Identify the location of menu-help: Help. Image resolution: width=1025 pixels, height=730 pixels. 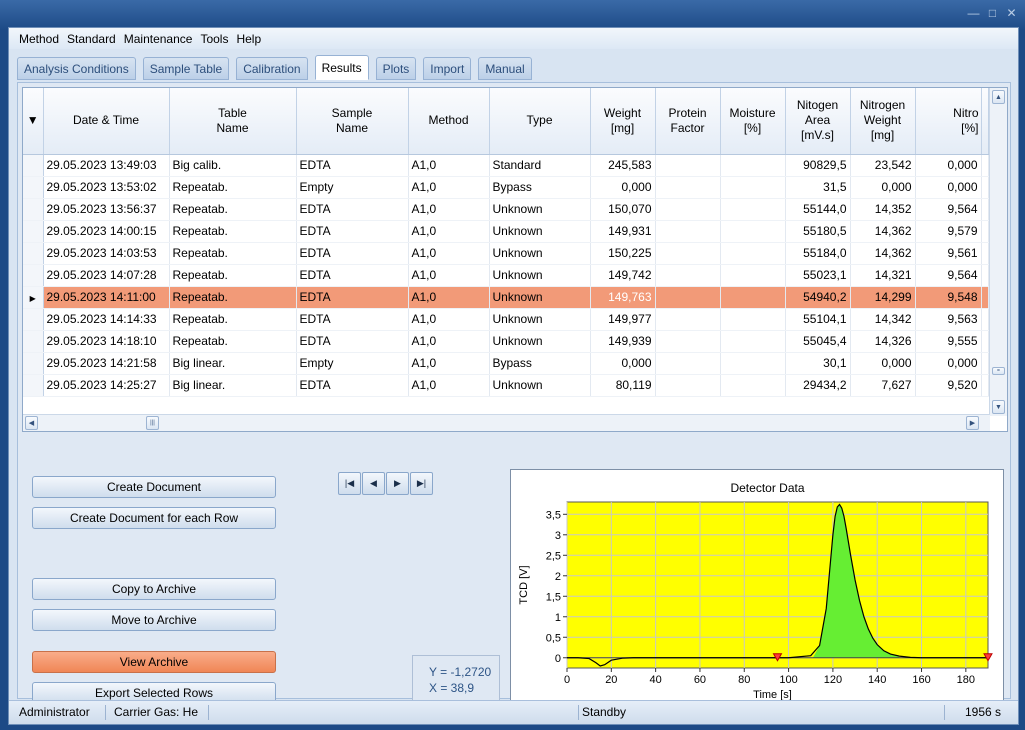
(248, 39).